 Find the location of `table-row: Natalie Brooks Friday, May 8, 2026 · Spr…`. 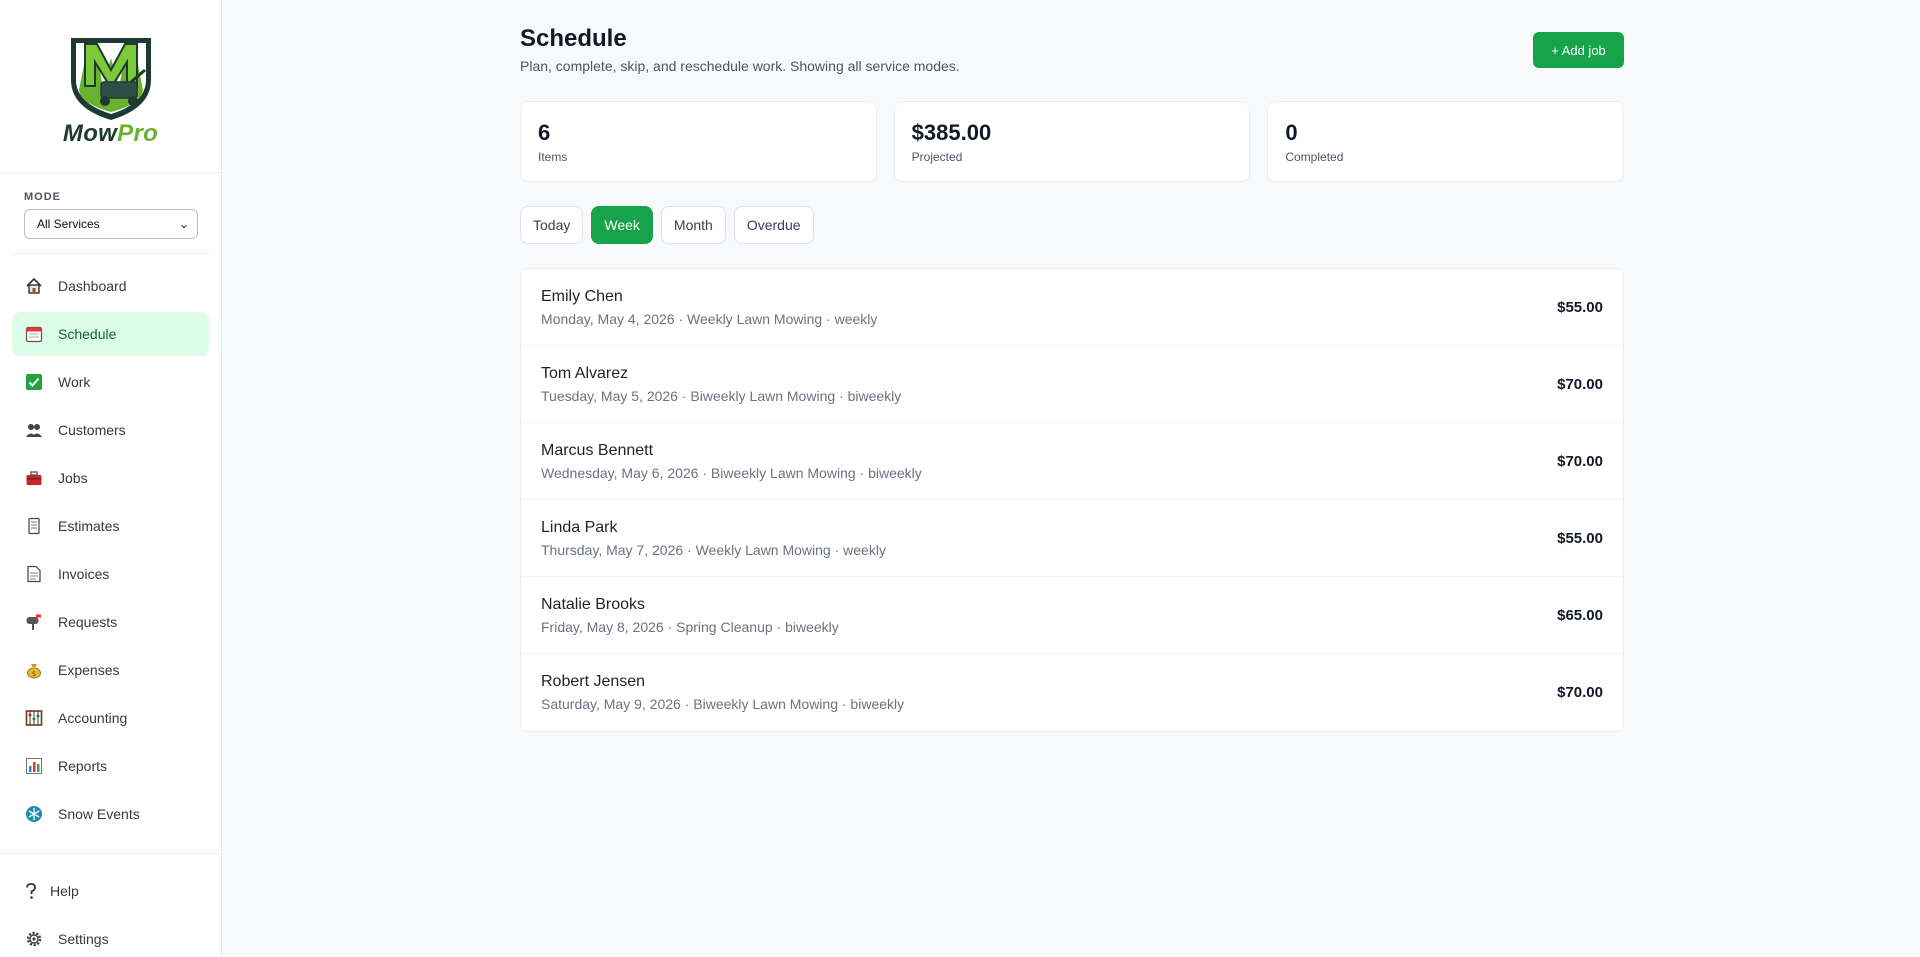

table-row: Natalie Brooks Friday, May 8, 2026 · Spr… is located at coordinates (1072, 615).